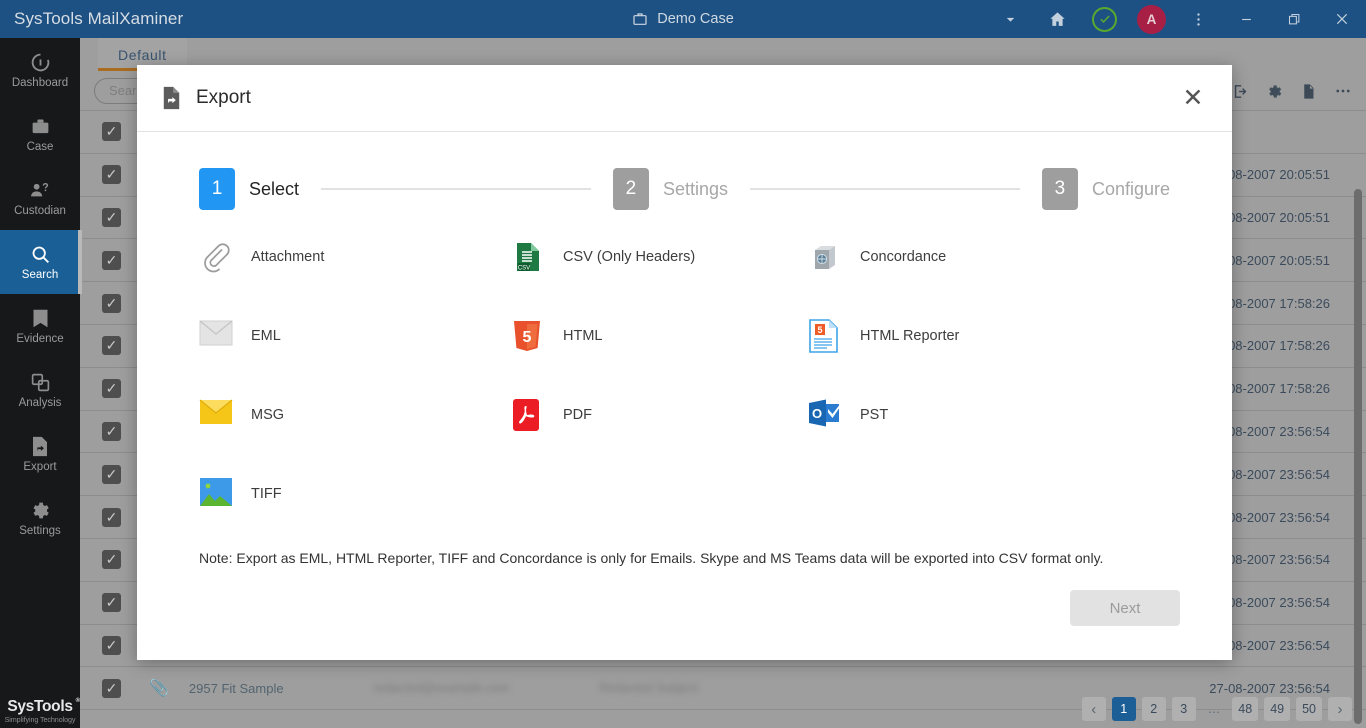 This screenshot has height=728, width=1366. What do you see at coordinates (683, 19) in the screenshot?
I see `case-selector: Demo Case` at bounding box center [683, 19].